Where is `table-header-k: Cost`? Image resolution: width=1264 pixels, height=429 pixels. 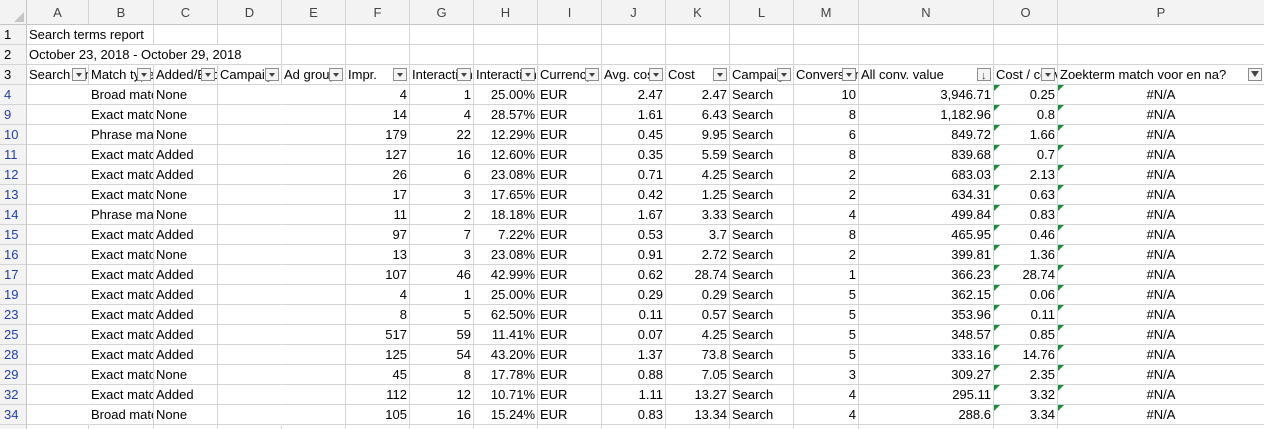 table-header-k: Cost is located at coordinates (698, 75).